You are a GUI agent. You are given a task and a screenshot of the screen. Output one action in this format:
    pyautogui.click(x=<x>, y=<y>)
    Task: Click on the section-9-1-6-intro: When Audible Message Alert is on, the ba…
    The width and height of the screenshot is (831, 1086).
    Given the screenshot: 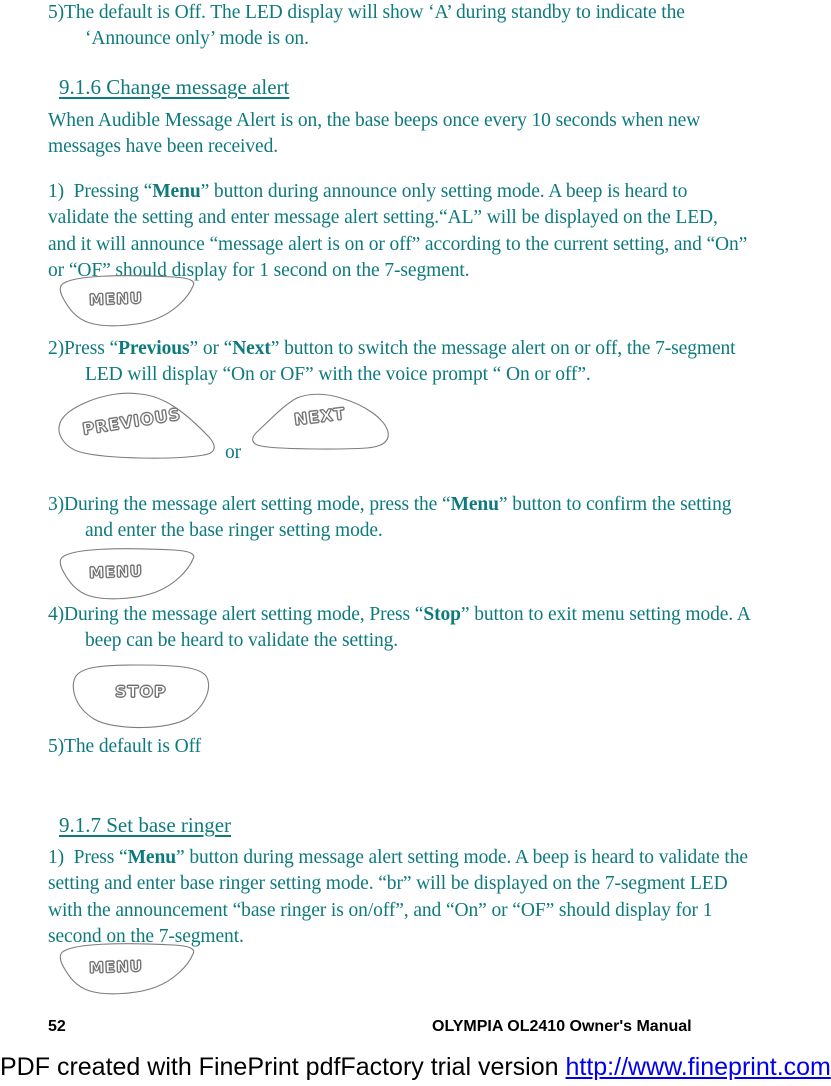 What is the action you would take?
    pyautogui.click(x=374, y=134)
    